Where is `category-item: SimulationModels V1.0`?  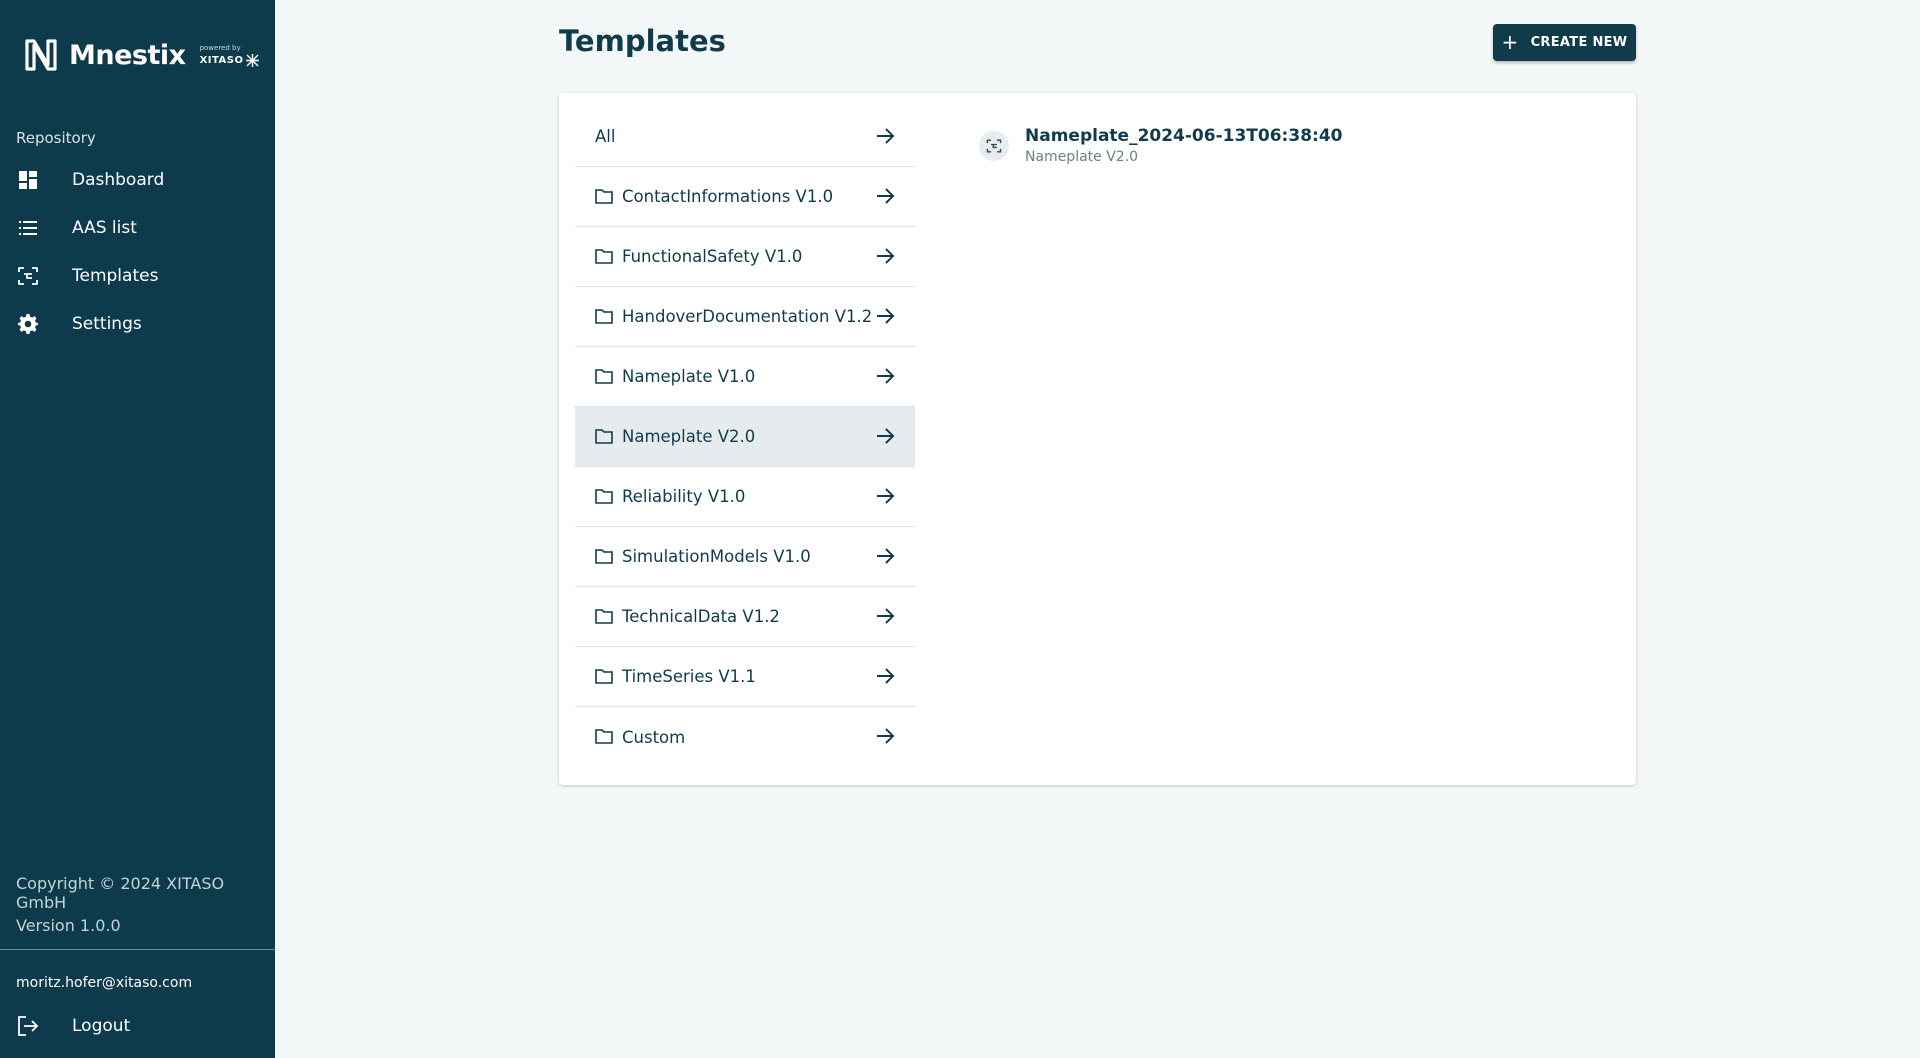 category-item: SimulationModels V1.0 is located at coordinates (745, 557).